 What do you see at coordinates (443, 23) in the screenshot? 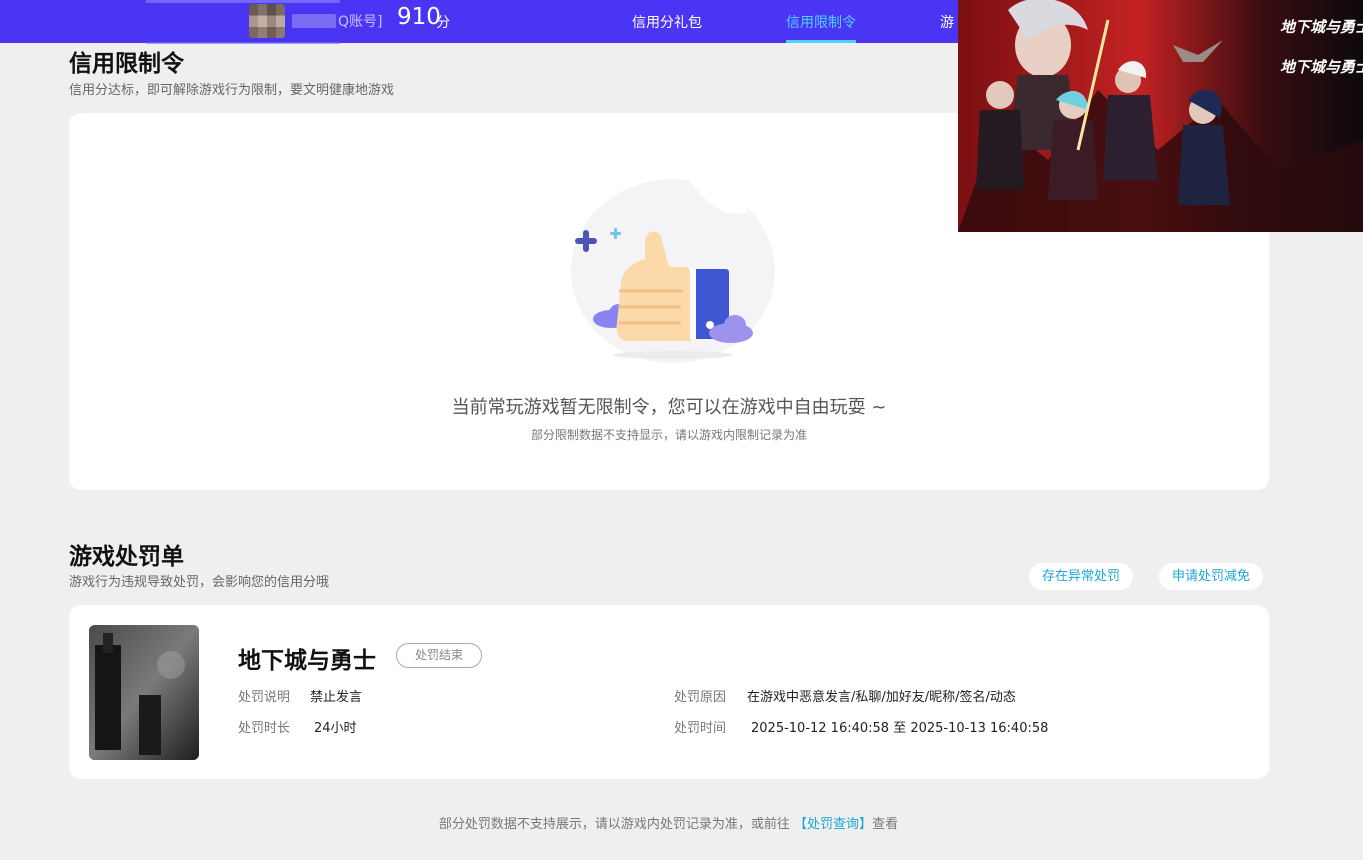
I see `credit-score-unit: 分` at bounding box center [443, 23].